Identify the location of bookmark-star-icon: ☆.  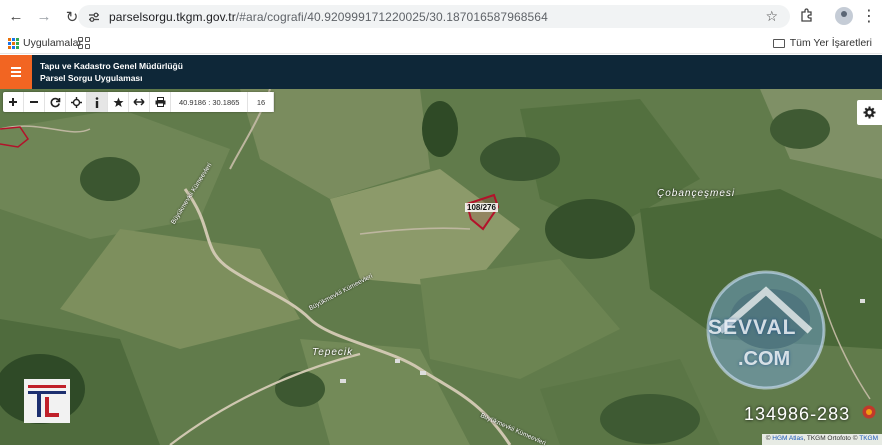
(771, 16).